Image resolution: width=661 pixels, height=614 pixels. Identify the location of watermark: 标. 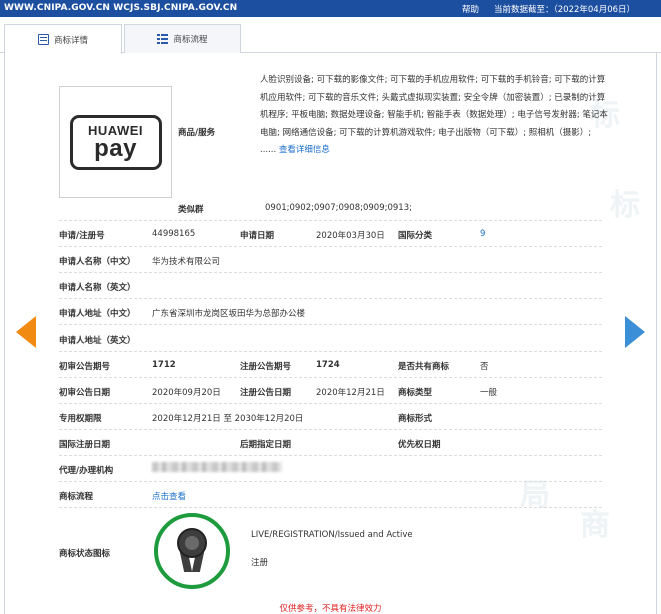
(625, 205).